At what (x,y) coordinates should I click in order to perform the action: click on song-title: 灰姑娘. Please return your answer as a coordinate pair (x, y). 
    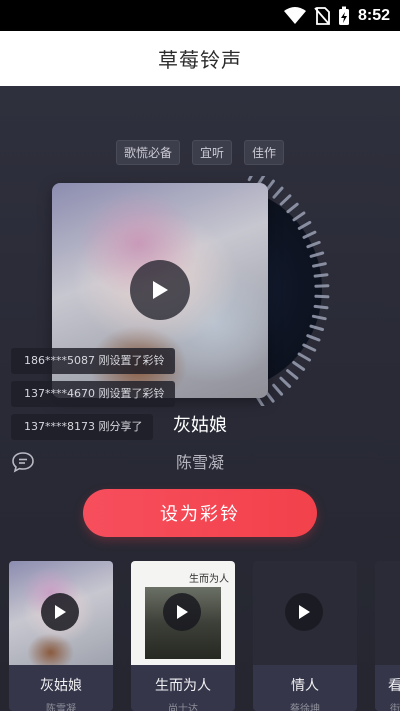
    Looking at the image, I should click on (200, 425).